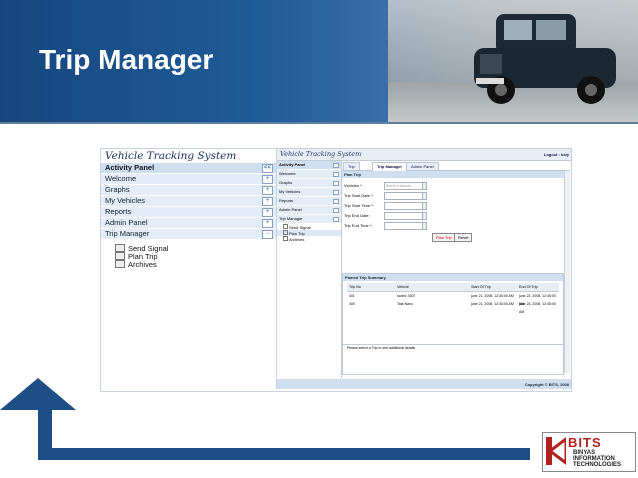 This screenshot has width=638, height=478. What do you see at coordinates (286, 182) in the screenshot?
I see `item-label: Graphs` at bounding box center [286, 182].